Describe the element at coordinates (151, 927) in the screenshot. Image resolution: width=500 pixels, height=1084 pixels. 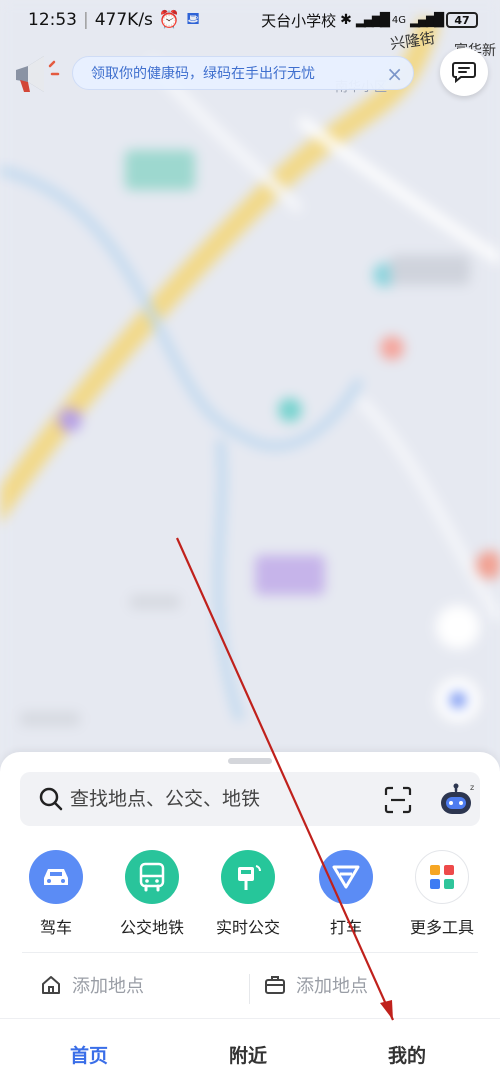
I see `tool-label: 公交地铁` at that location.